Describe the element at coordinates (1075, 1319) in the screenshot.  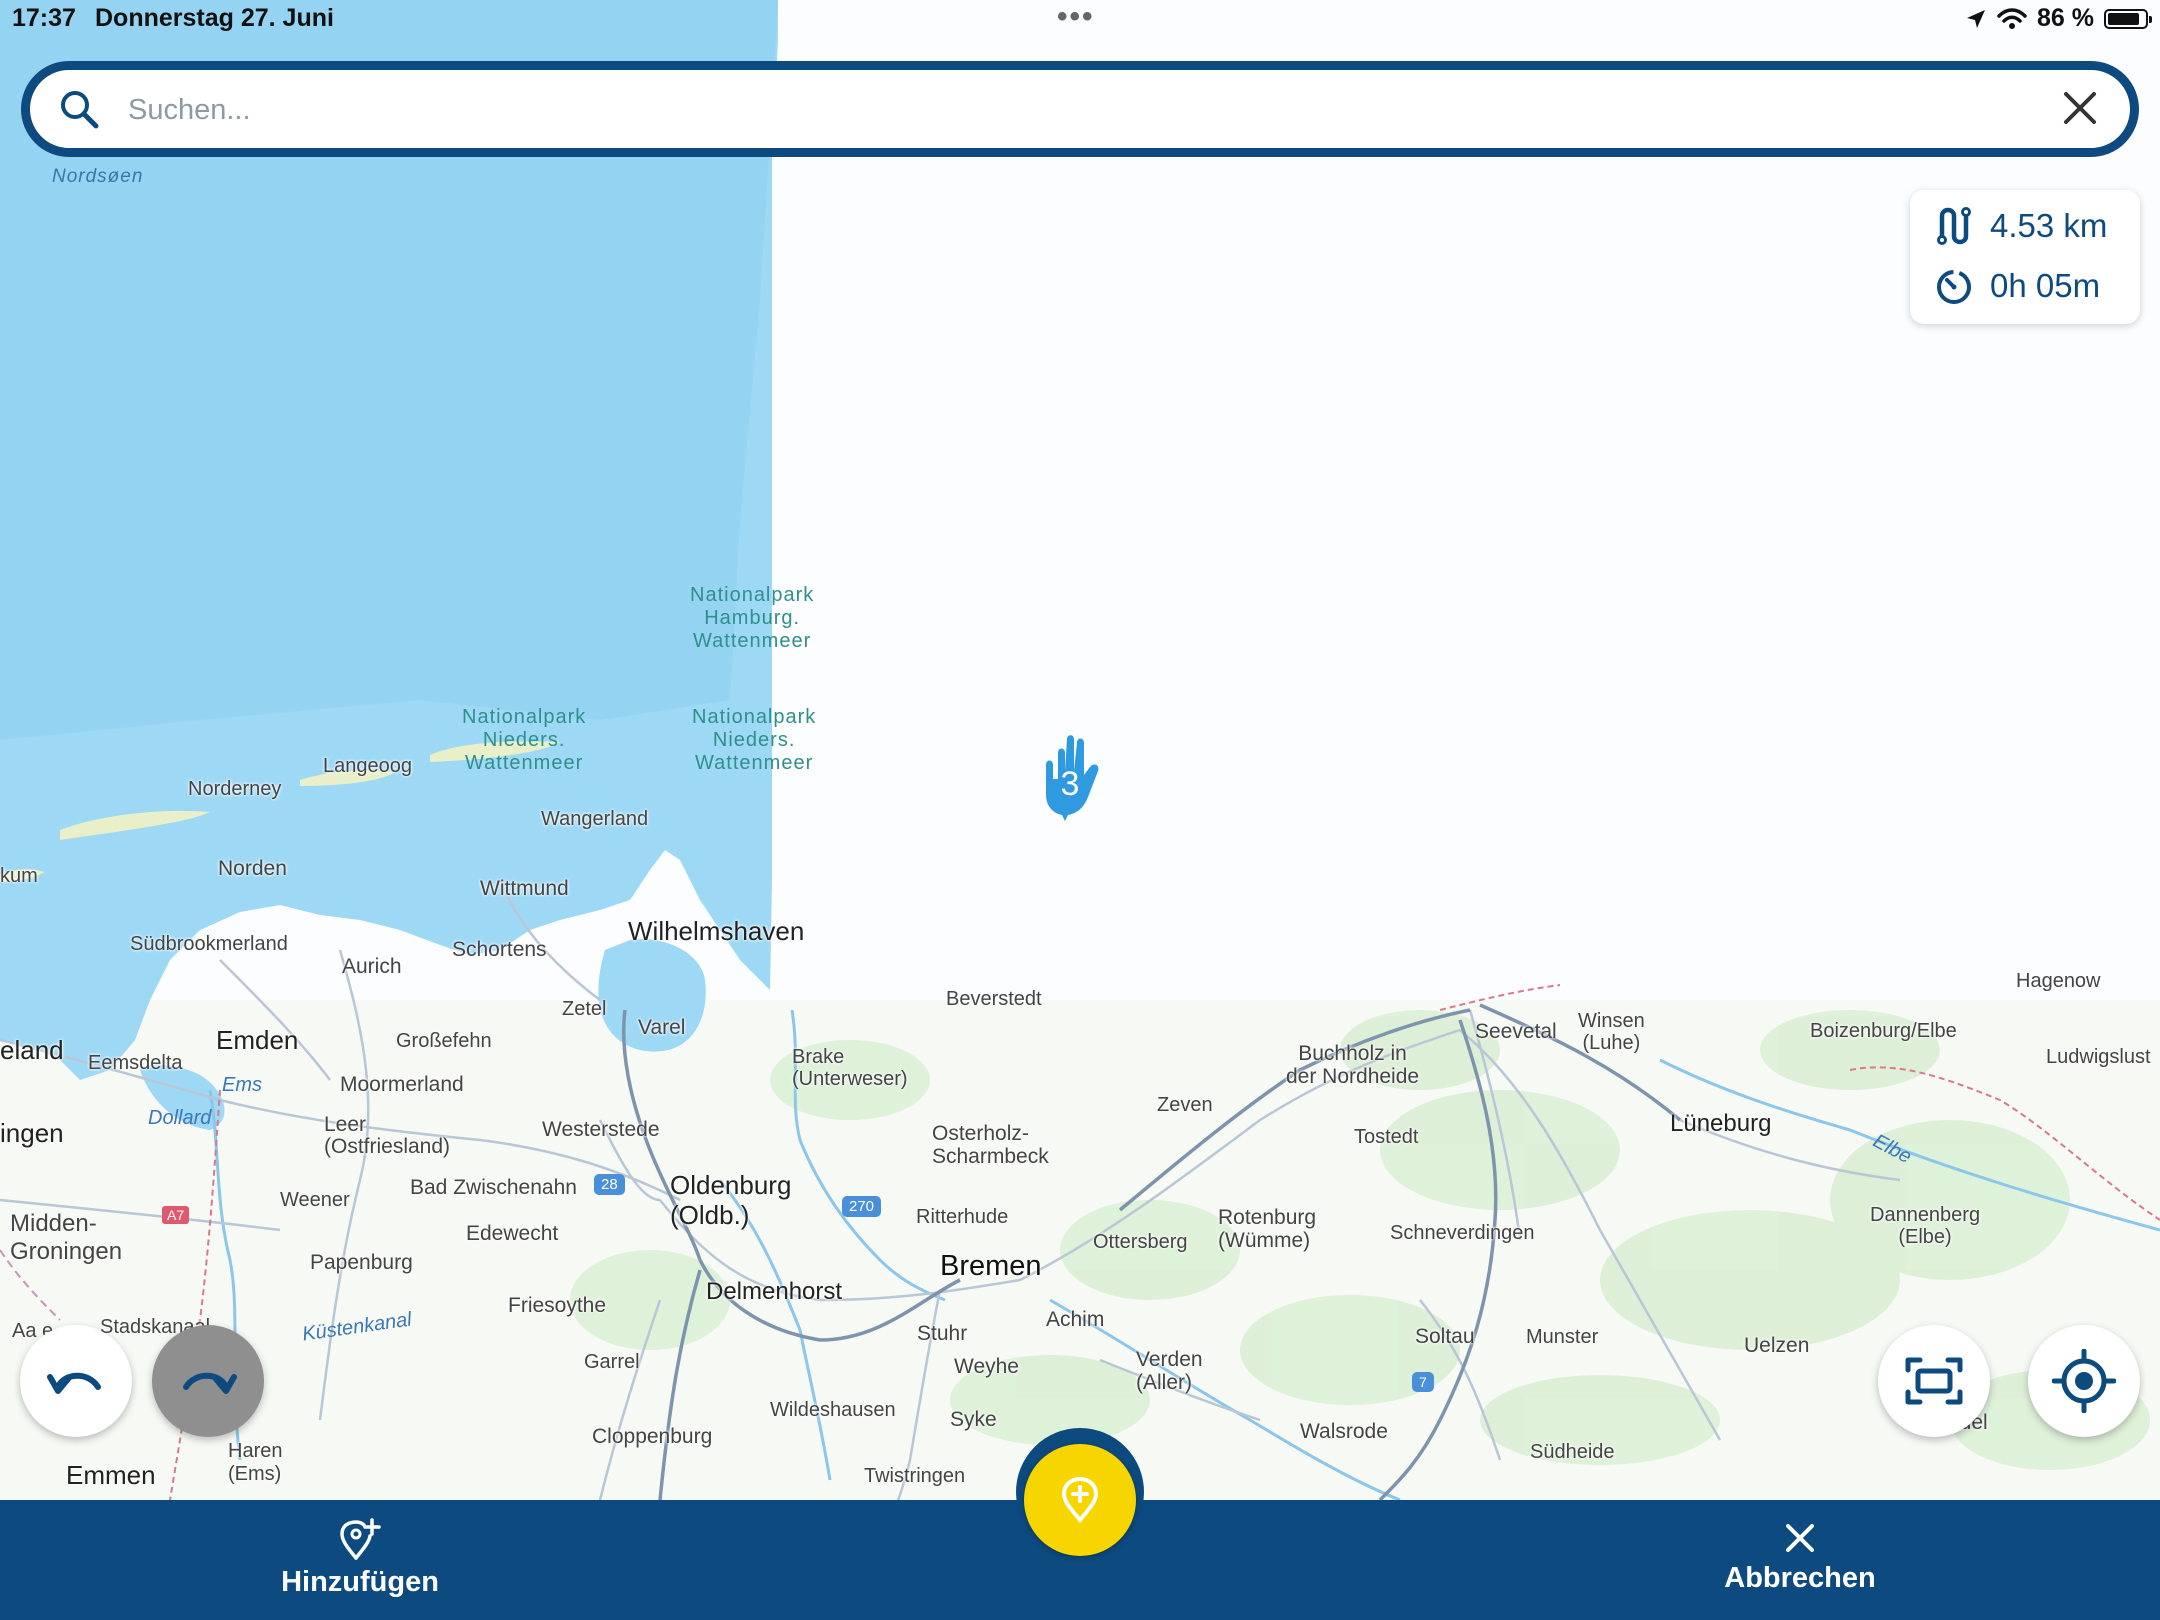
I see `map-label-achim: Achim` at that location.